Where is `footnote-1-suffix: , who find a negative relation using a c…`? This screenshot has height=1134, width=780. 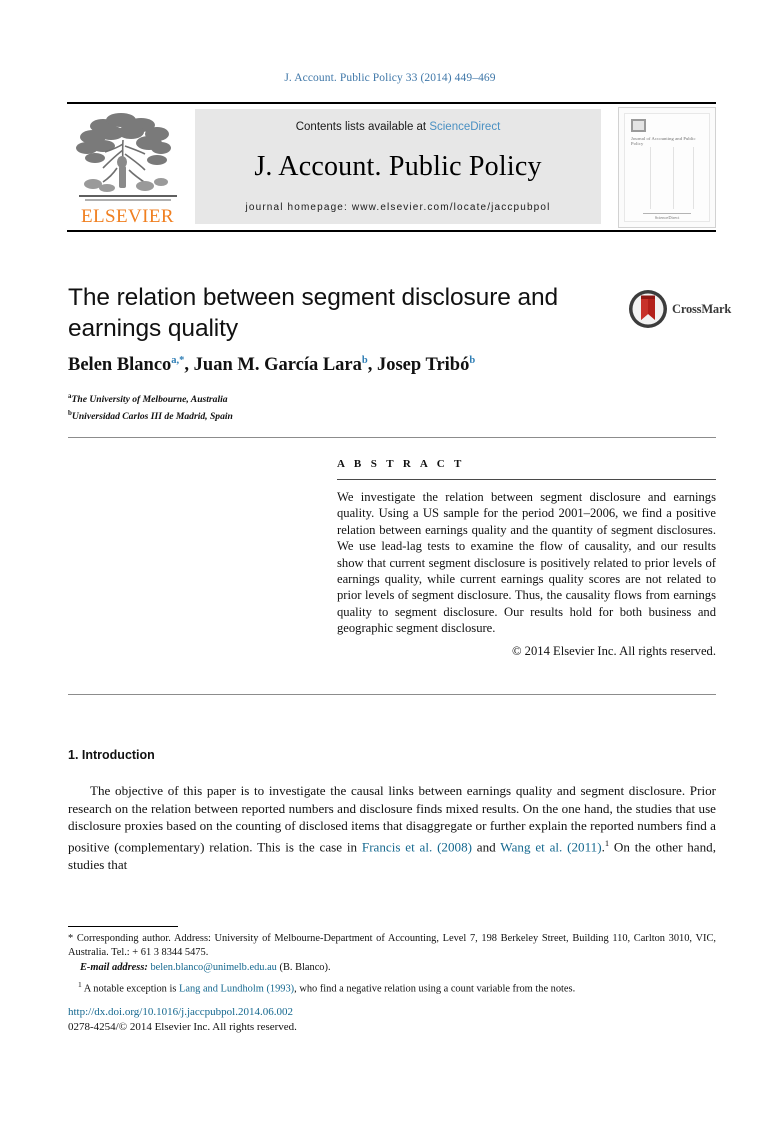 footnote-1-suffix: , who find a negative relation using a c… is located at coordinates (435, 989).